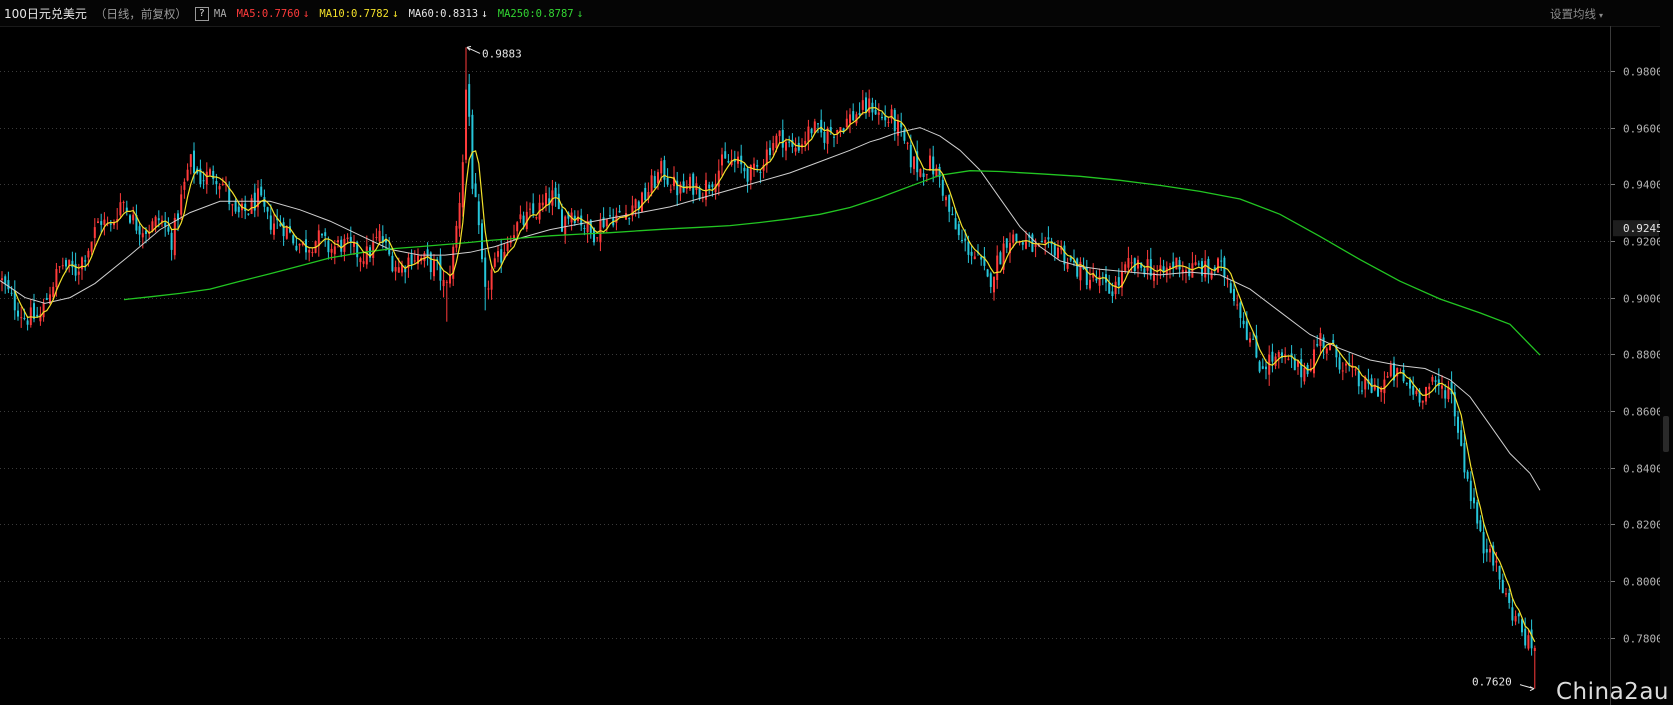 The image size is (1673, 705). Describe the element at coordinates (1576, 14) in the screenshot. I see `ma-settings-button: 设置均线 ▾` at that location.